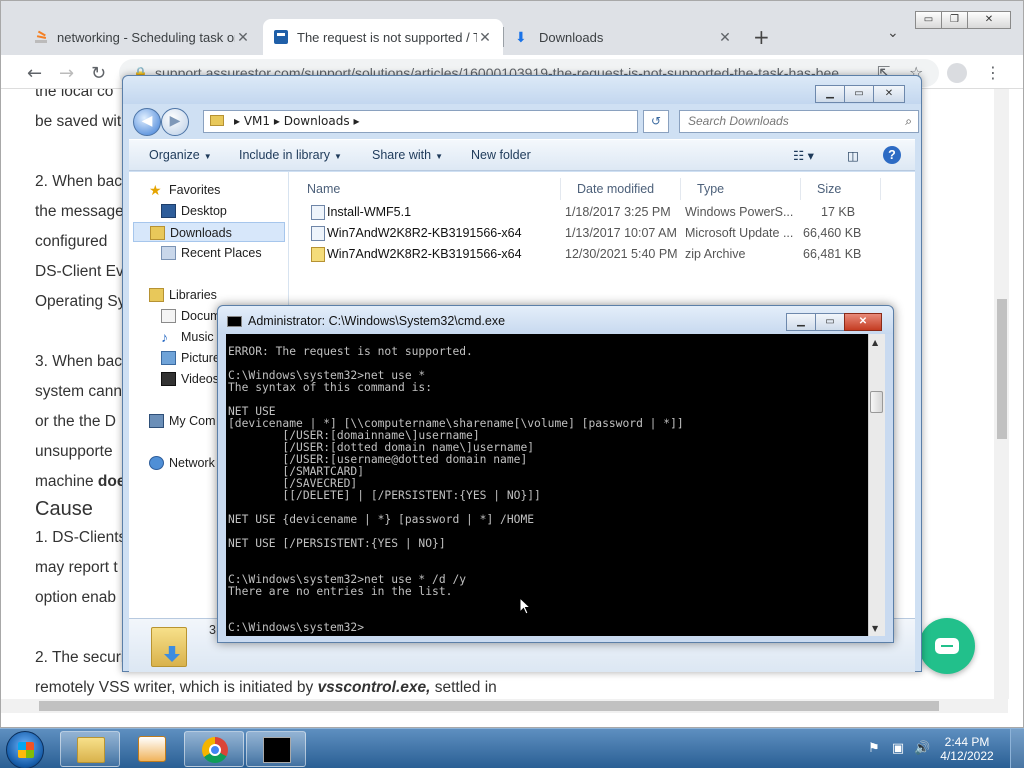  I want to click on file-name: Win7AndW2K8R2-KB3191566-x64, so click(424, 233).